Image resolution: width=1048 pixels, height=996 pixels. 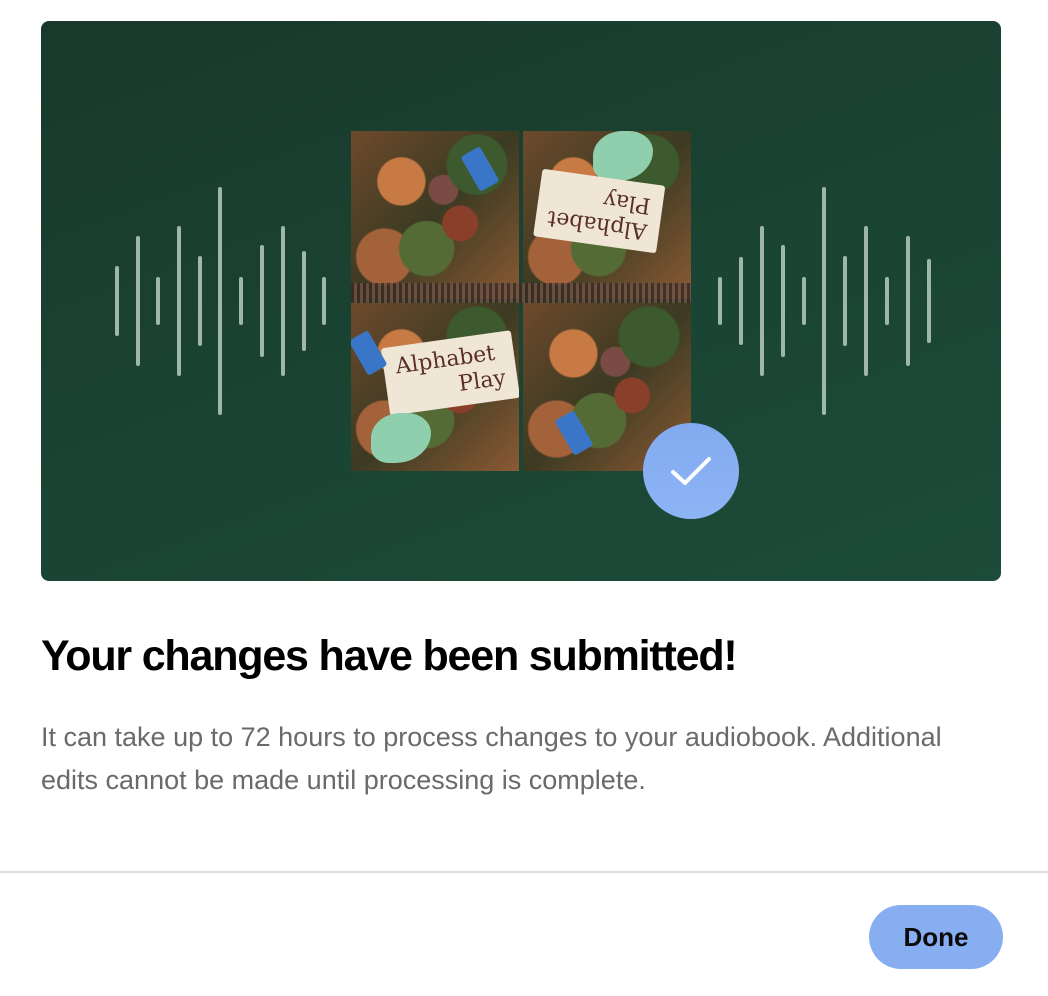 I want to click on done-button: Done, so click(x=936, y=937).